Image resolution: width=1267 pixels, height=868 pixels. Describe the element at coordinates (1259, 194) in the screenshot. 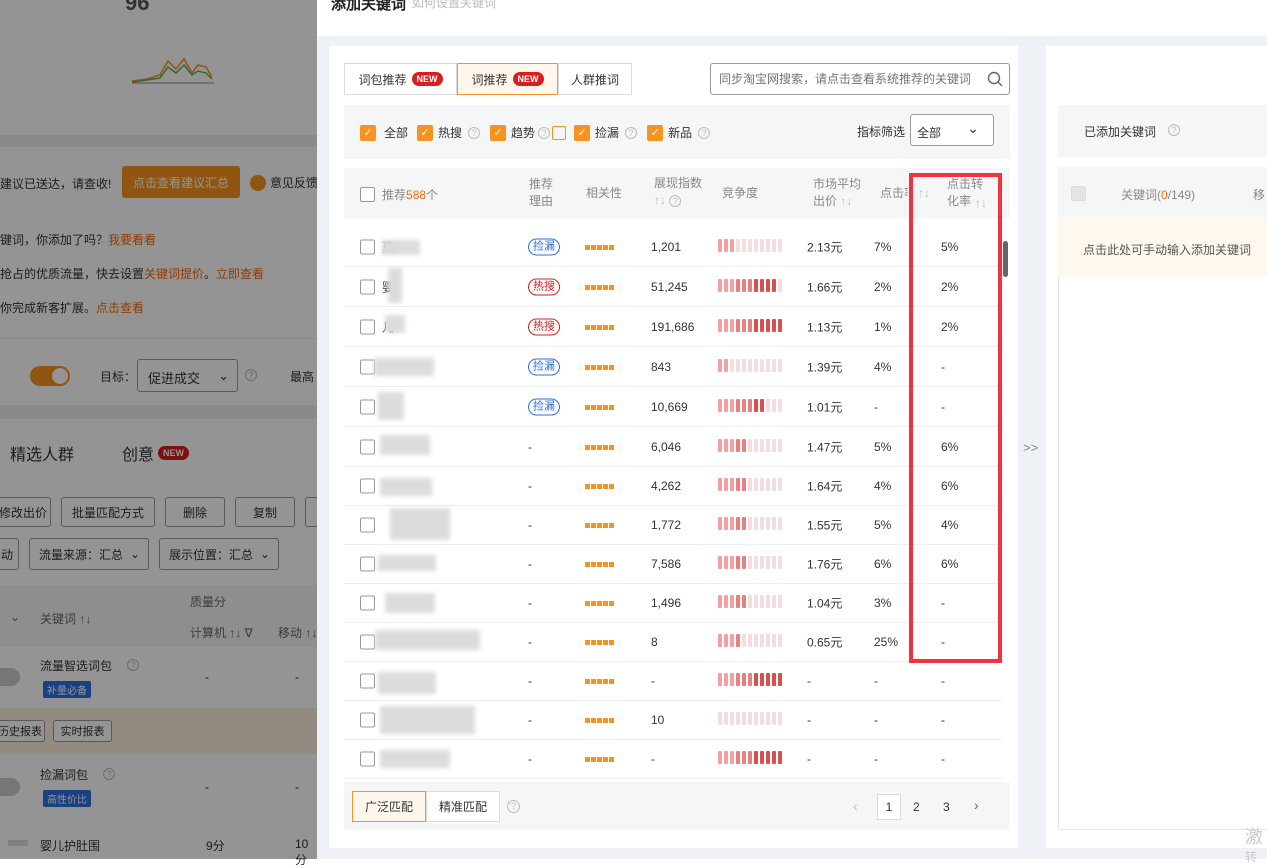

I see `added-col-move: 移` at that location.